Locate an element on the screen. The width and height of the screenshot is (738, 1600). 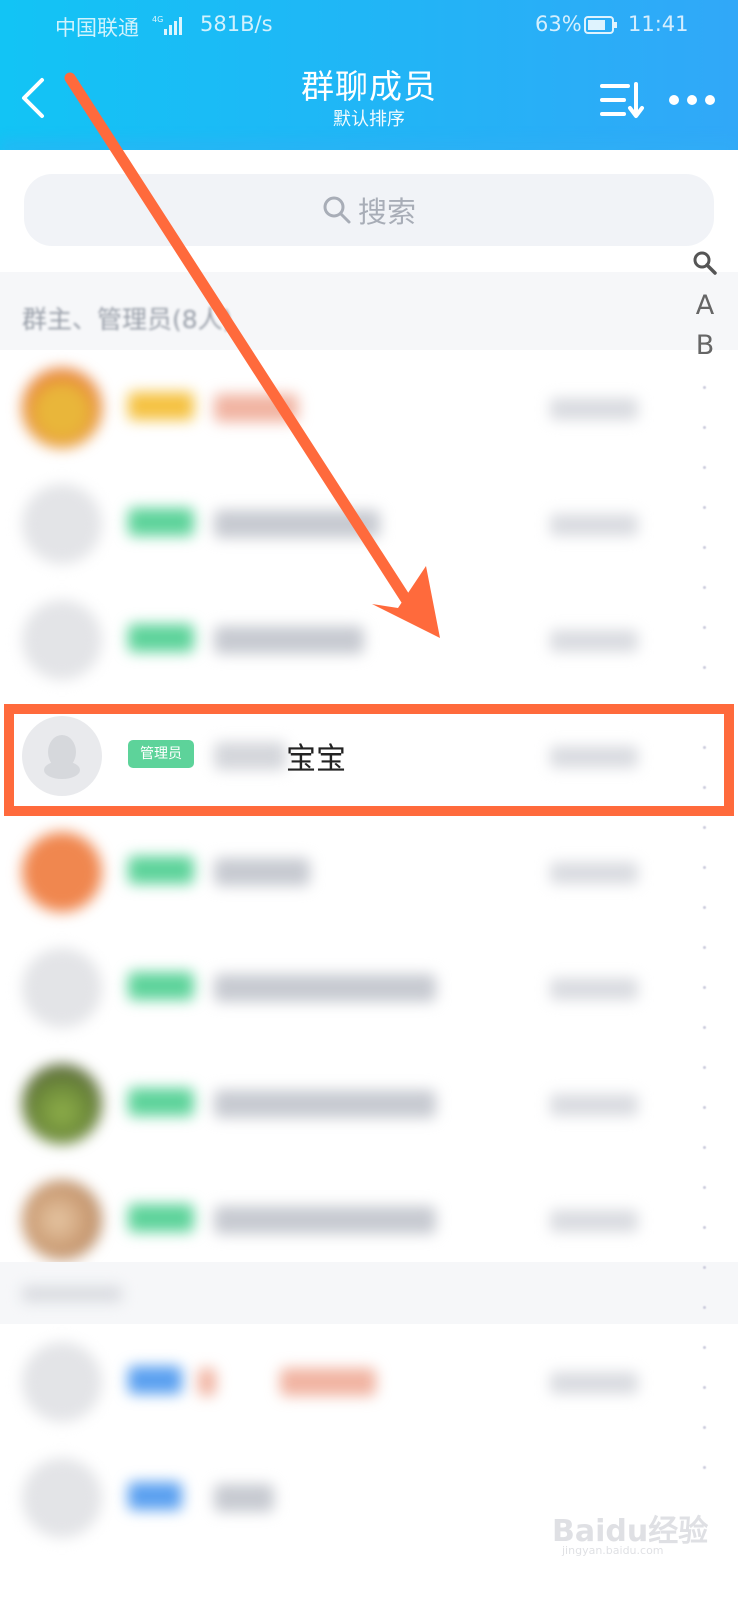
search-area: 搜索 is located at coordinates (369, 210).